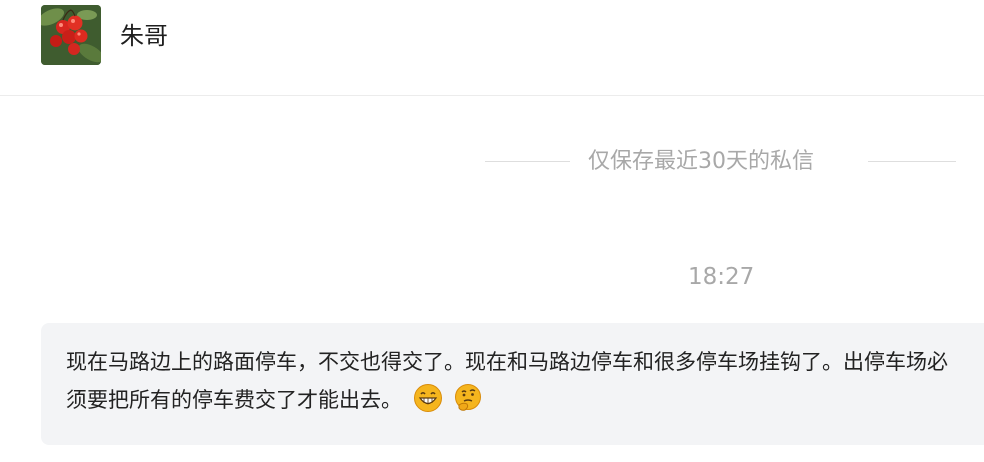 Image resolution: width=984 pixels, height=462 pixels. I want to click on message-timestamp: 18:27, so click(721, 277).